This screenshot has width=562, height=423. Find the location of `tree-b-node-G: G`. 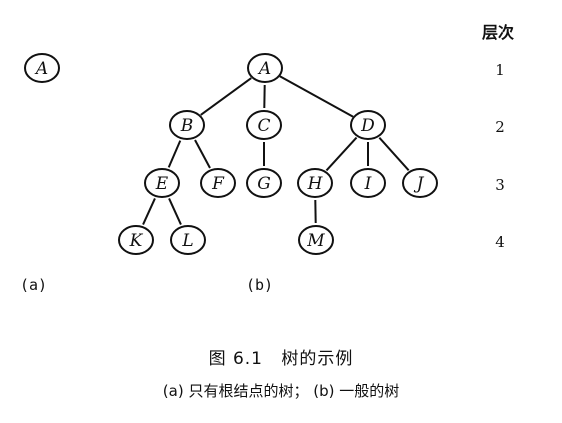

tree-b-node-G: G is located at coordinates (264, 183).